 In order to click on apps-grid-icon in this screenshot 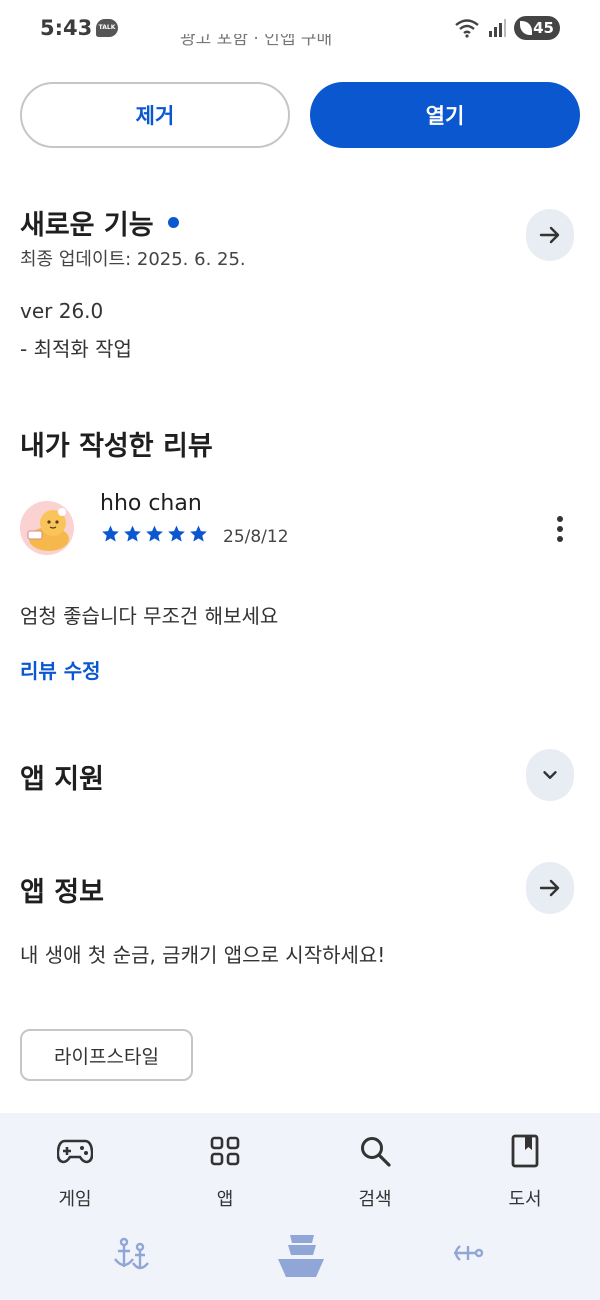, I will do `click(225, 1151)`.